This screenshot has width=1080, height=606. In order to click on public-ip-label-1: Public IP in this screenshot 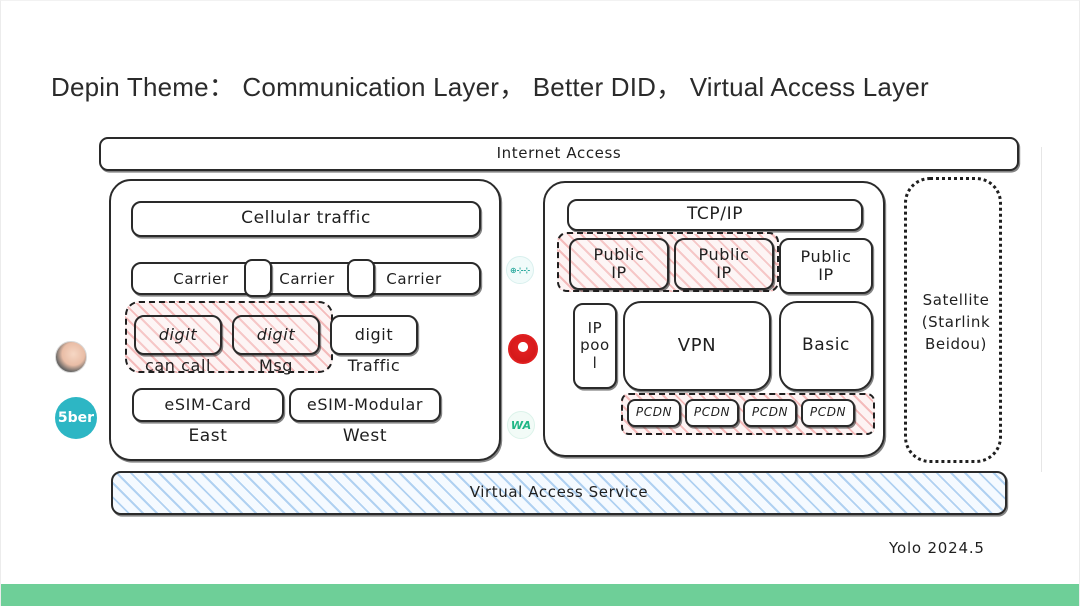, I will do `click(619, 263)`.